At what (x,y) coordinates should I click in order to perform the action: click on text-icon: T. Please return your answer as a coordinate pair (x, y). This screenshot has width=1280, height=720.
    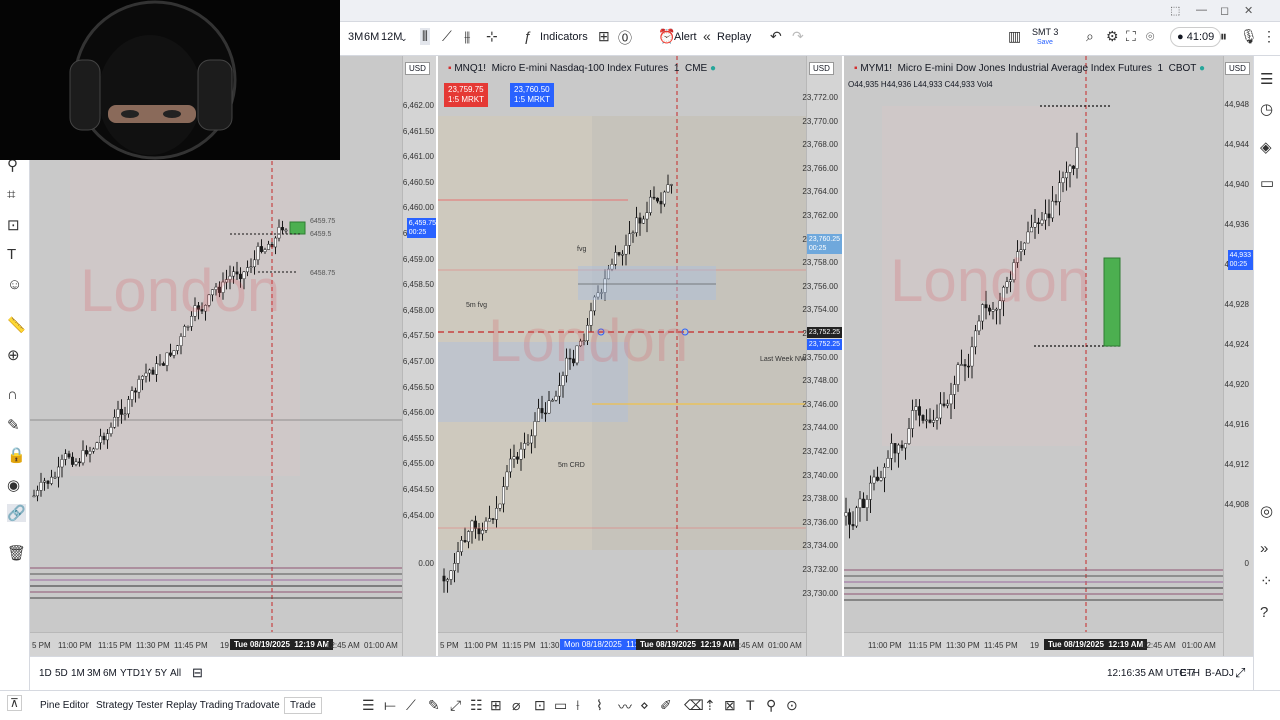
    Looking at the image, I should click on (11, 254).